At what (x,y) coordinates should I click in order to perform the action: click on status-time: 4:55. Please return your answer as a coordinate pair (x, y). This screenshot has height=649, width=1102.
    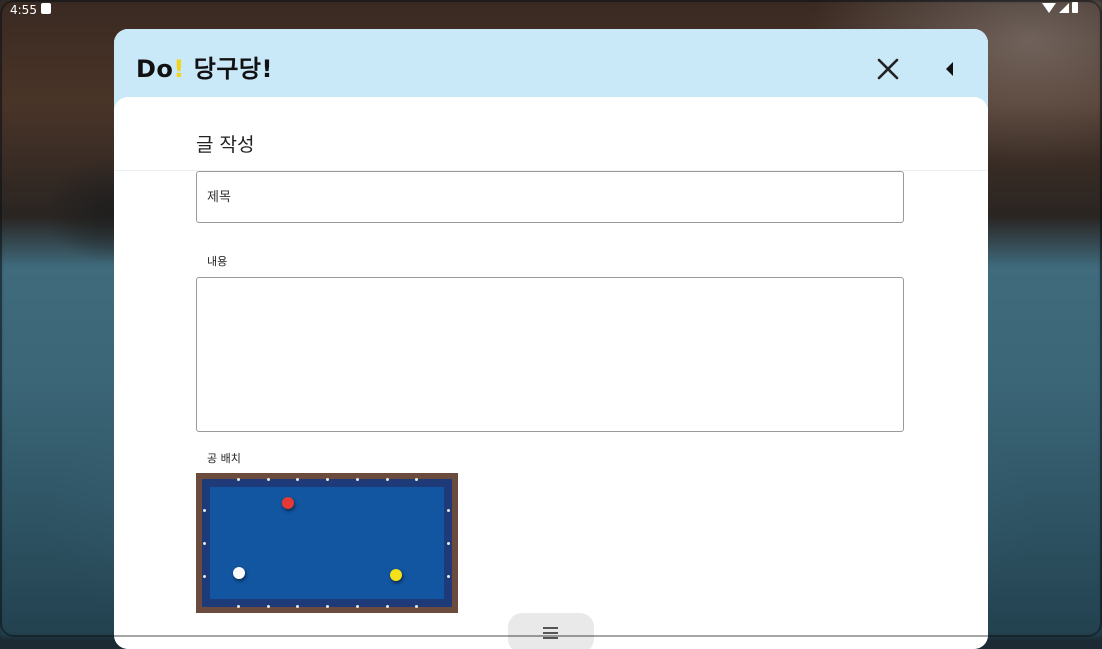
    Looking at the image, I should click on (23, 10).